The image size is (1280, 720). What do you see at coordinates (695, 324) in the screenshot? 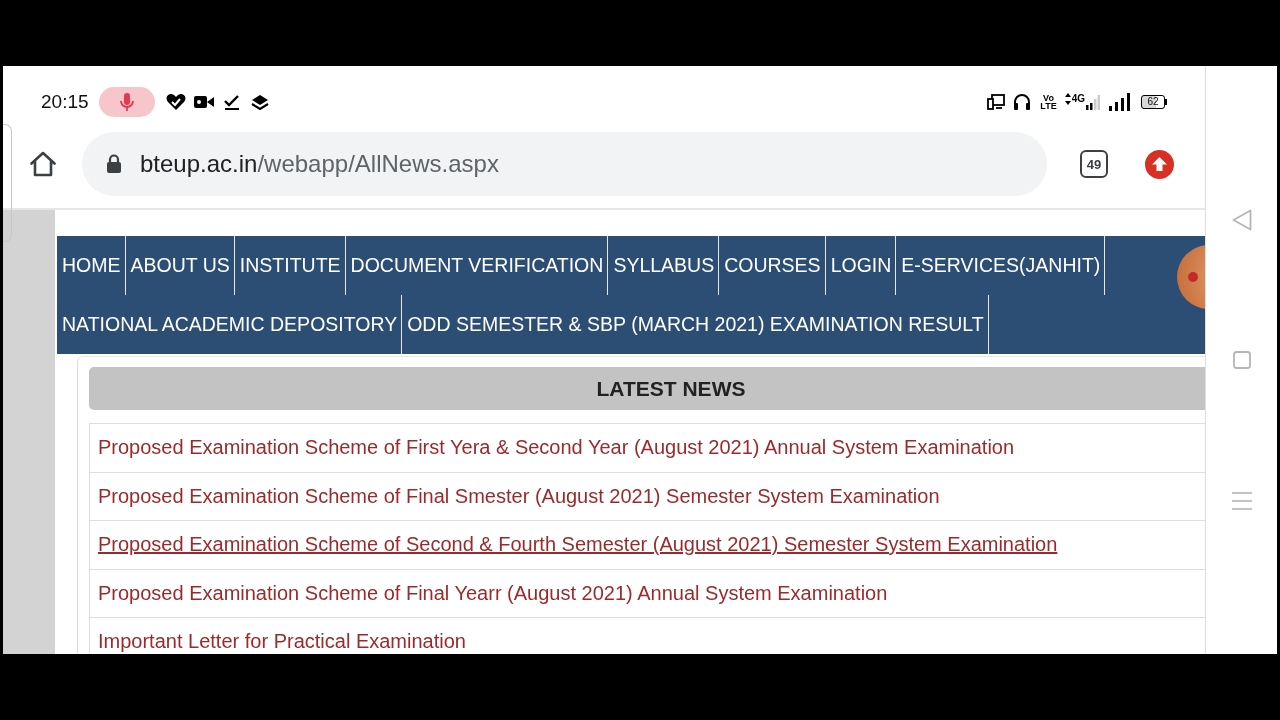
I see `nav-link: ODD SEMESTER & SBP (MARCH 2021) EXAMINATION RESULT` at bounding box center [695, 324].